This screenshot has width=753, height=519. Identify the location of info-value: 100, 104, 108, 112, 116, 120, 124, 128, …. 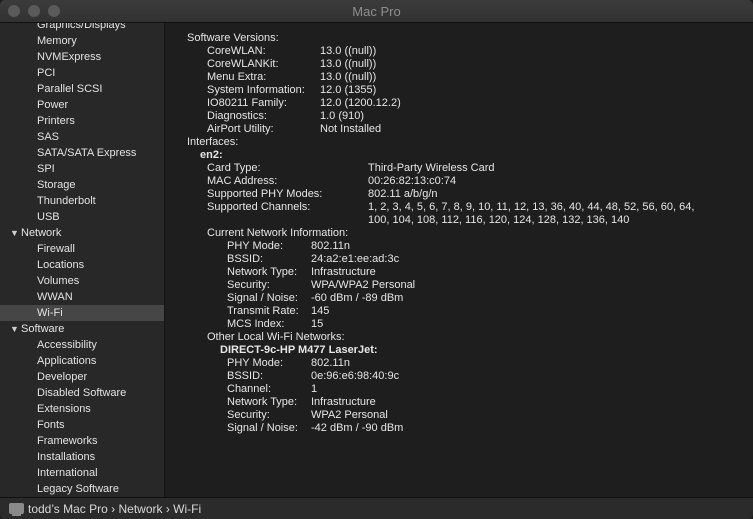
(499, 220).